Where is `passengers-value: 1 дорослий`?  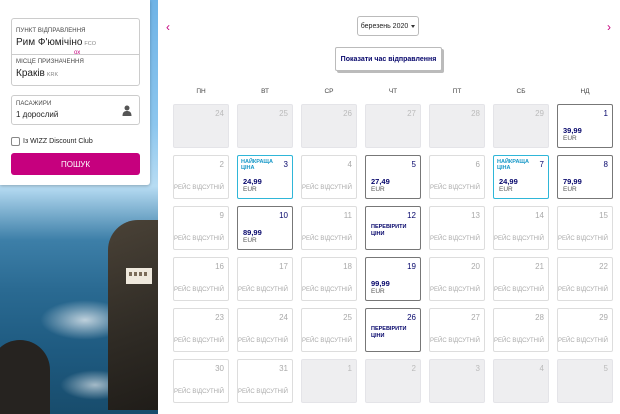
passengers-value: 1 дорослий is located at coordinates (37, 114).